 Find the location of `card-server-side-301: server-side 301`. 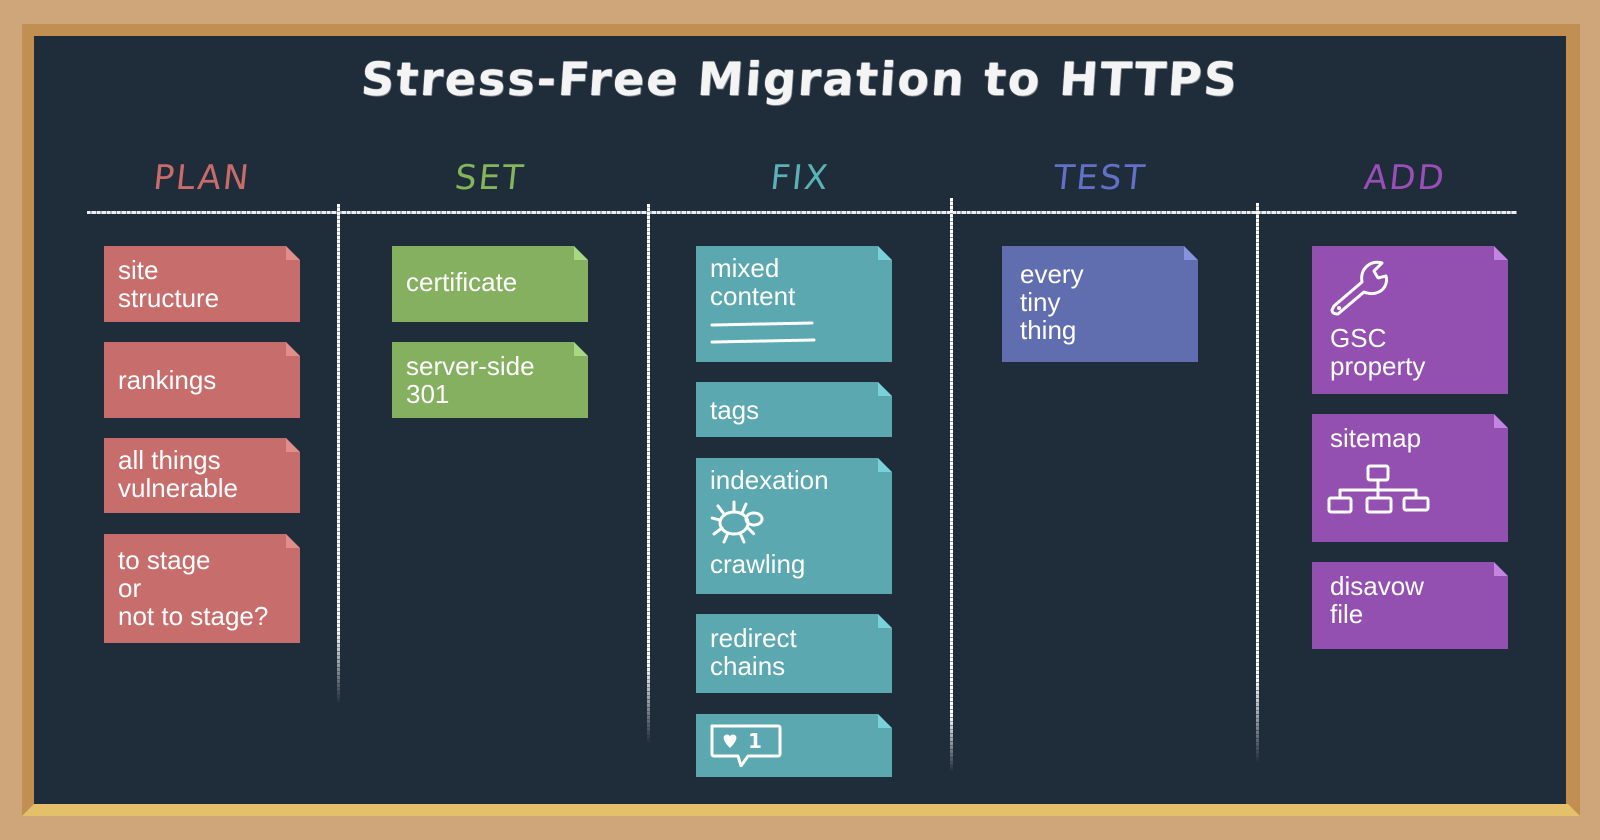

card-server-side-301: server-side 301 is located at coordinates (490, 380).